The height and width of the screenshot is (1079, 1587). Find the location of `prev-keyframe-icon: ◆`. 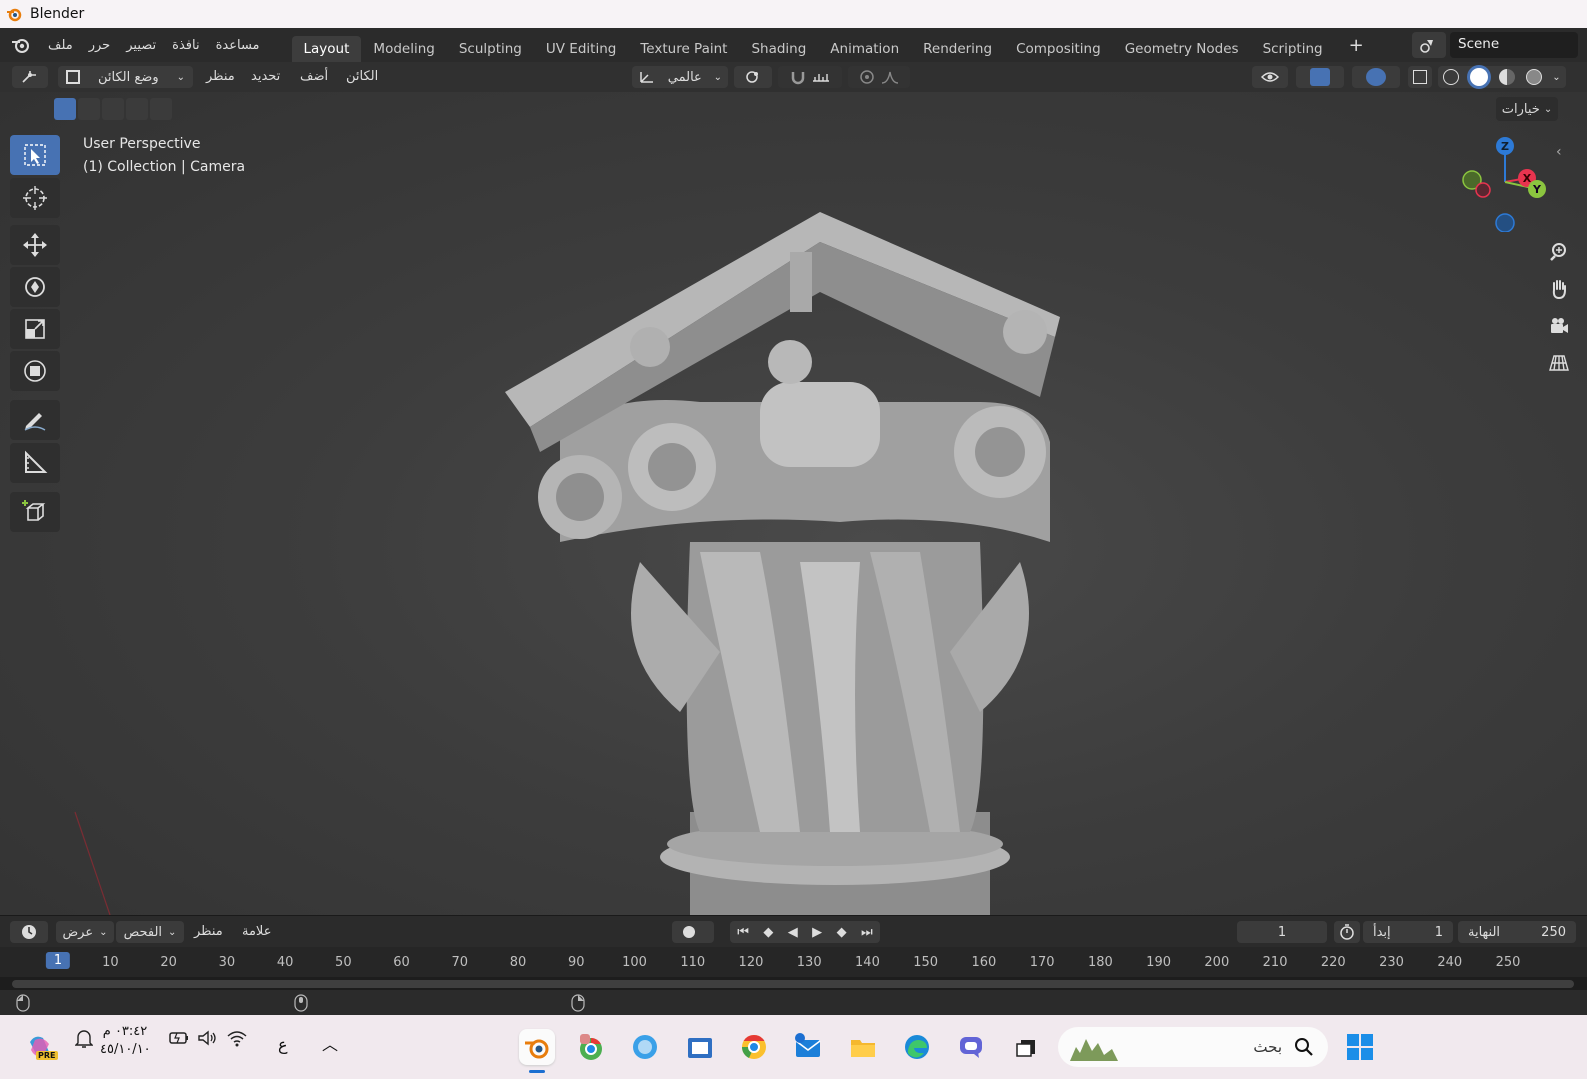

prev-keyframe-icon: ◆ is located at coordinates (768, 932).